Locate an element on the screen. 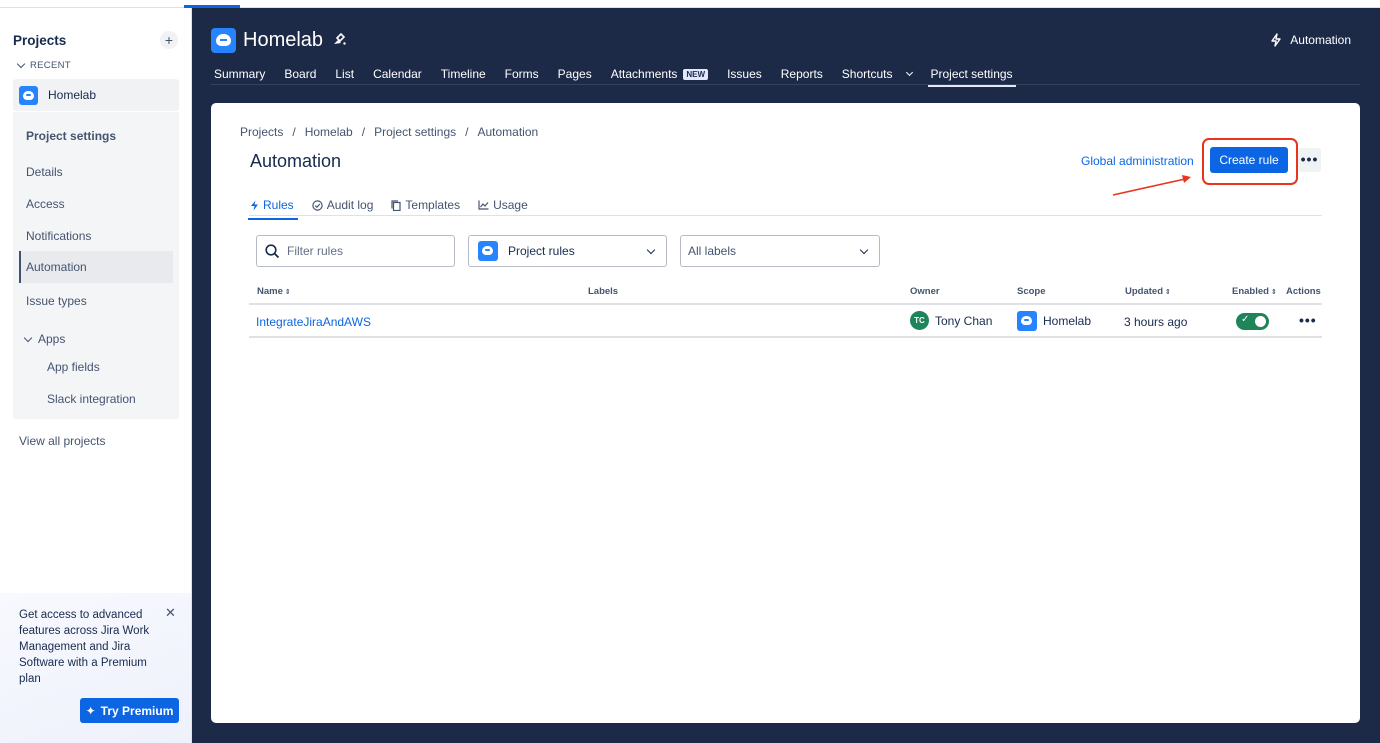  sidebar-title: Projects is located at coordinates (40, 40).